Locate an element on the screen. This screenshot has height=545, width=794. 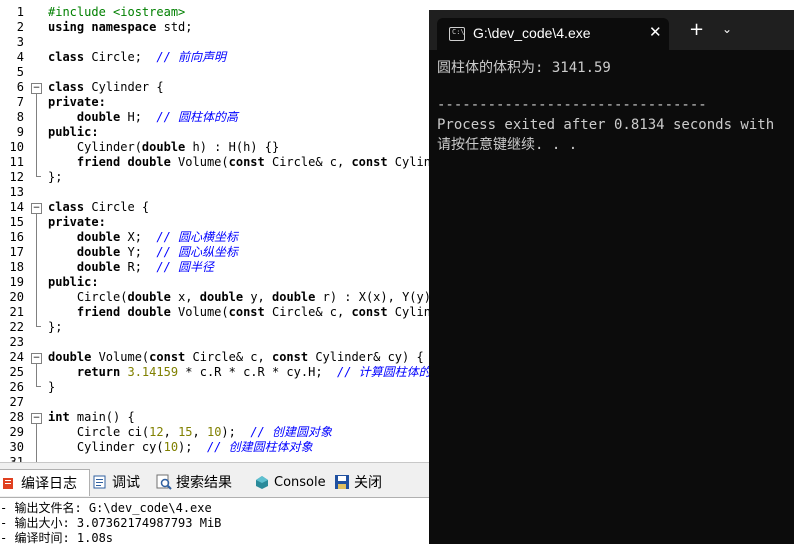
line-number: 7 is located at coordinates (20, 102).